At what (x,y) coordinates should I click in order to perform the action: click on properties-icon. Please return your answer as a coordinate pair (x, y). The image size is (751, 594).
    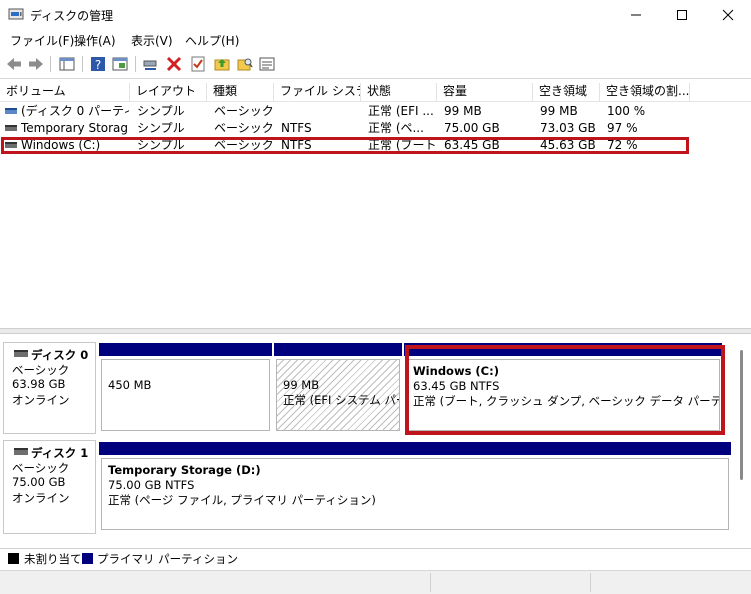
    Looking at the image, I should click on (120, 64).